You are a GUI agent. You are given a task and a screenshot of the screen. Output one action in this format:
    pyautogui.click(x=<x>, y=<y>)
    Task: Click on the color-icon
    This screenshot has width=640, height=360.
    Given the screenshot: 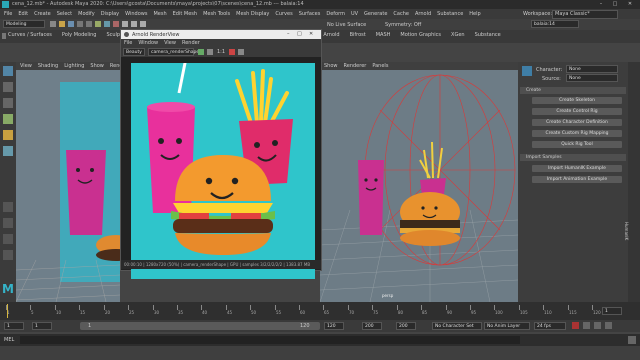 What is the action you would take?
    pyautogui.click(x=232, y=52)
    